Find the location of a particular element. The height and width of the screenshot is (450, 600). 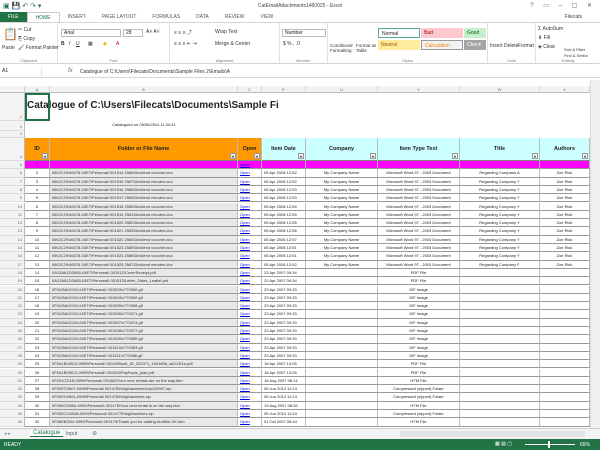

row-header: 34 is located at coordinates (12, 405).